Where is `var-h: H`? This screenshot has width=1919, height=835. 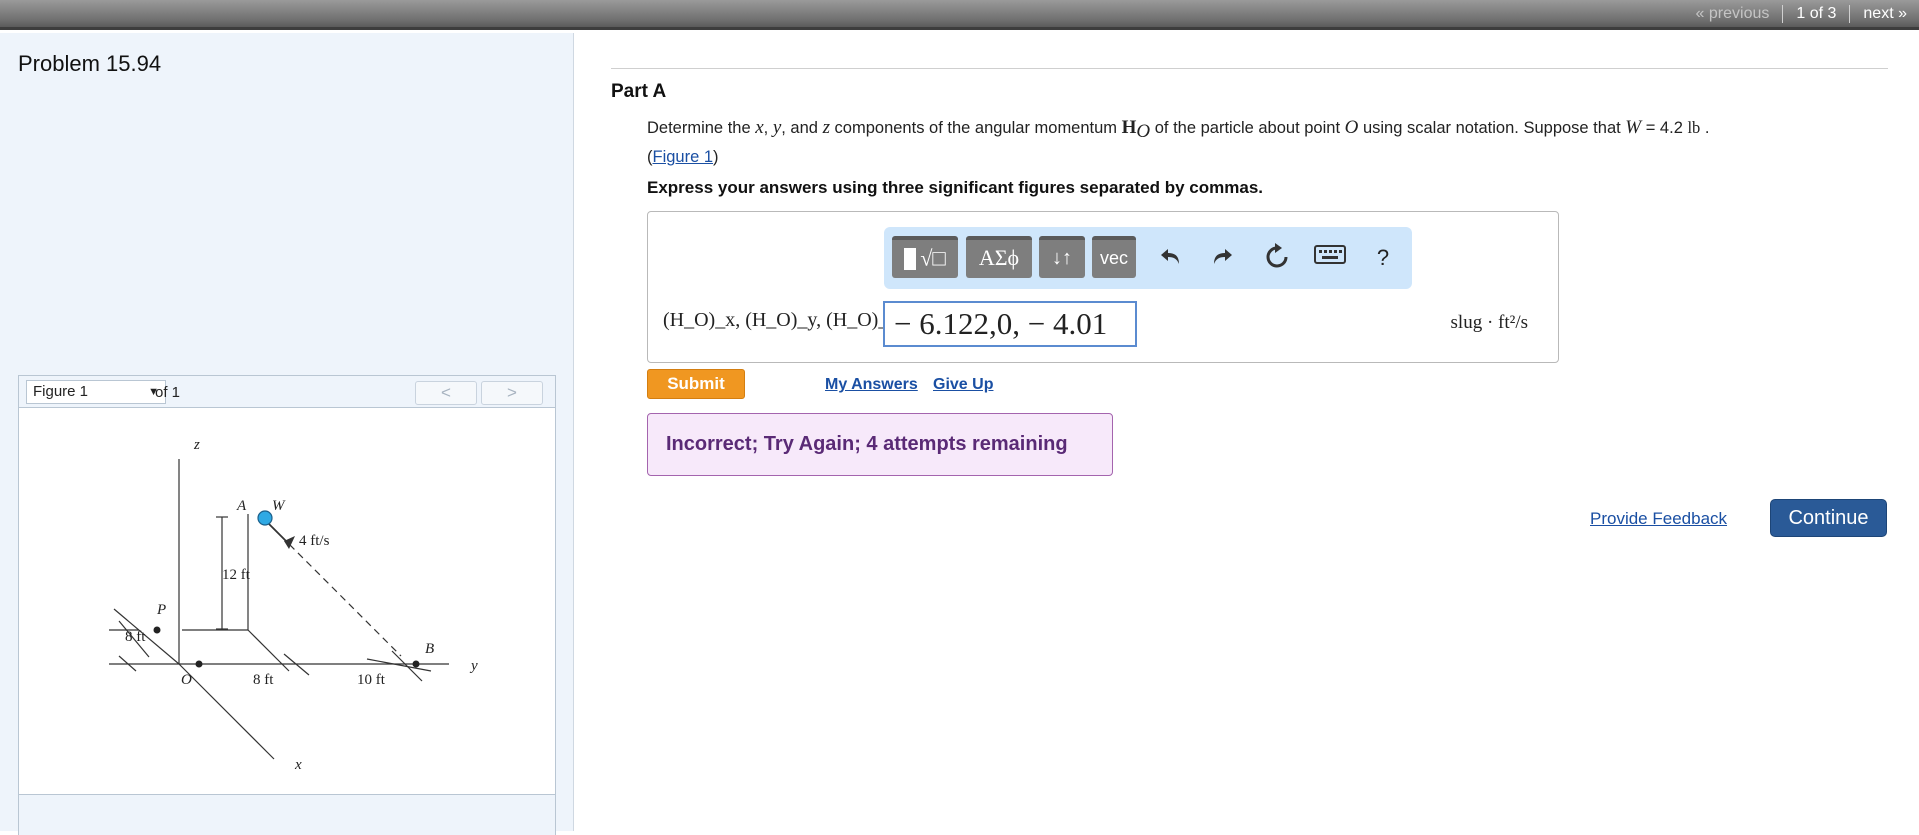
var-h: H is located at coordinates (1129, 127).